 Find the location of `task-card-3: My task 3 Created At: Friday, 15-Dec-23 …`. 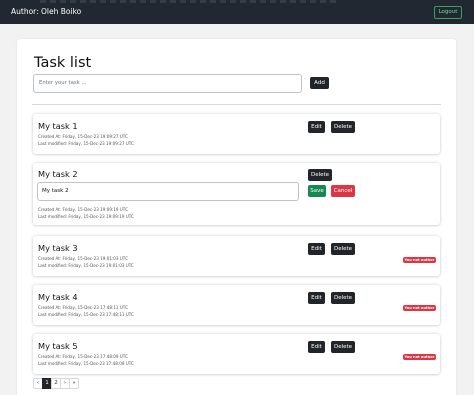

task-card-3: My task 3 Created At: Friday, 15-Dec-23 … is located at coordinates (236, 256).